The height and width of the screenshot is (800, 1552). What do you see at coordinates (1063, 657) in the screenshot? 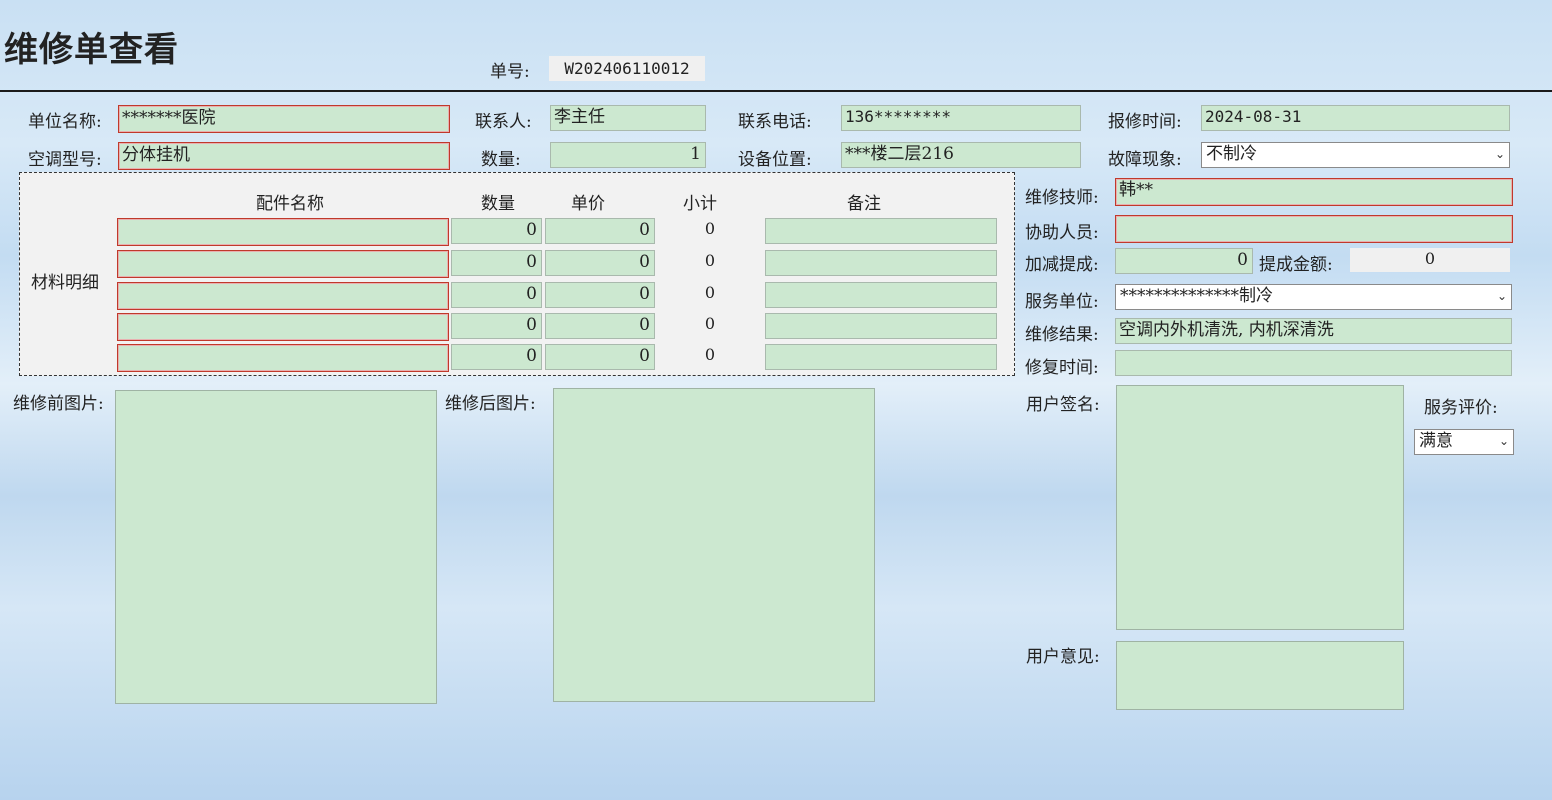
I see `opinion-label: 用户意见:` at bounding box center [1063, 657].